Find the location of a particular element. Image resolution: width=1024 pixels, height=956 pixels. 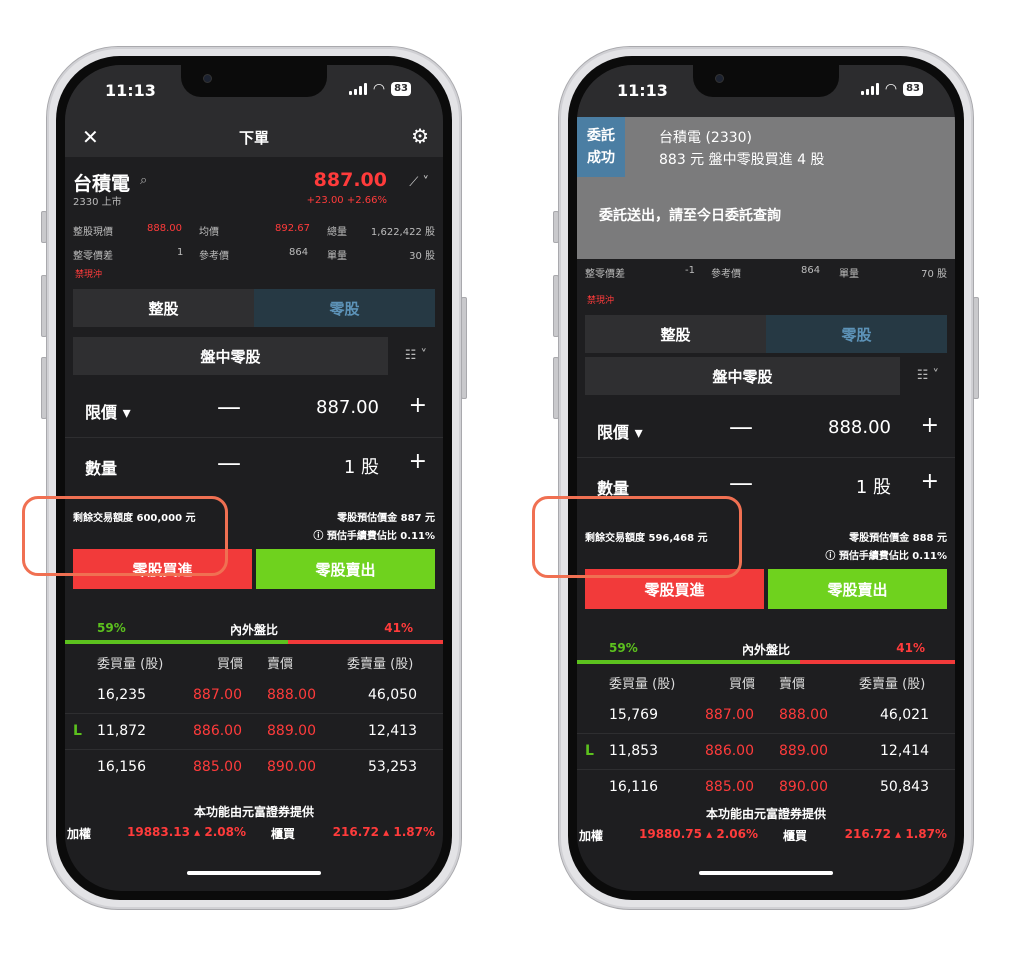

toast-stock: 台積電 (2330) is located at coordinates (706, 138).